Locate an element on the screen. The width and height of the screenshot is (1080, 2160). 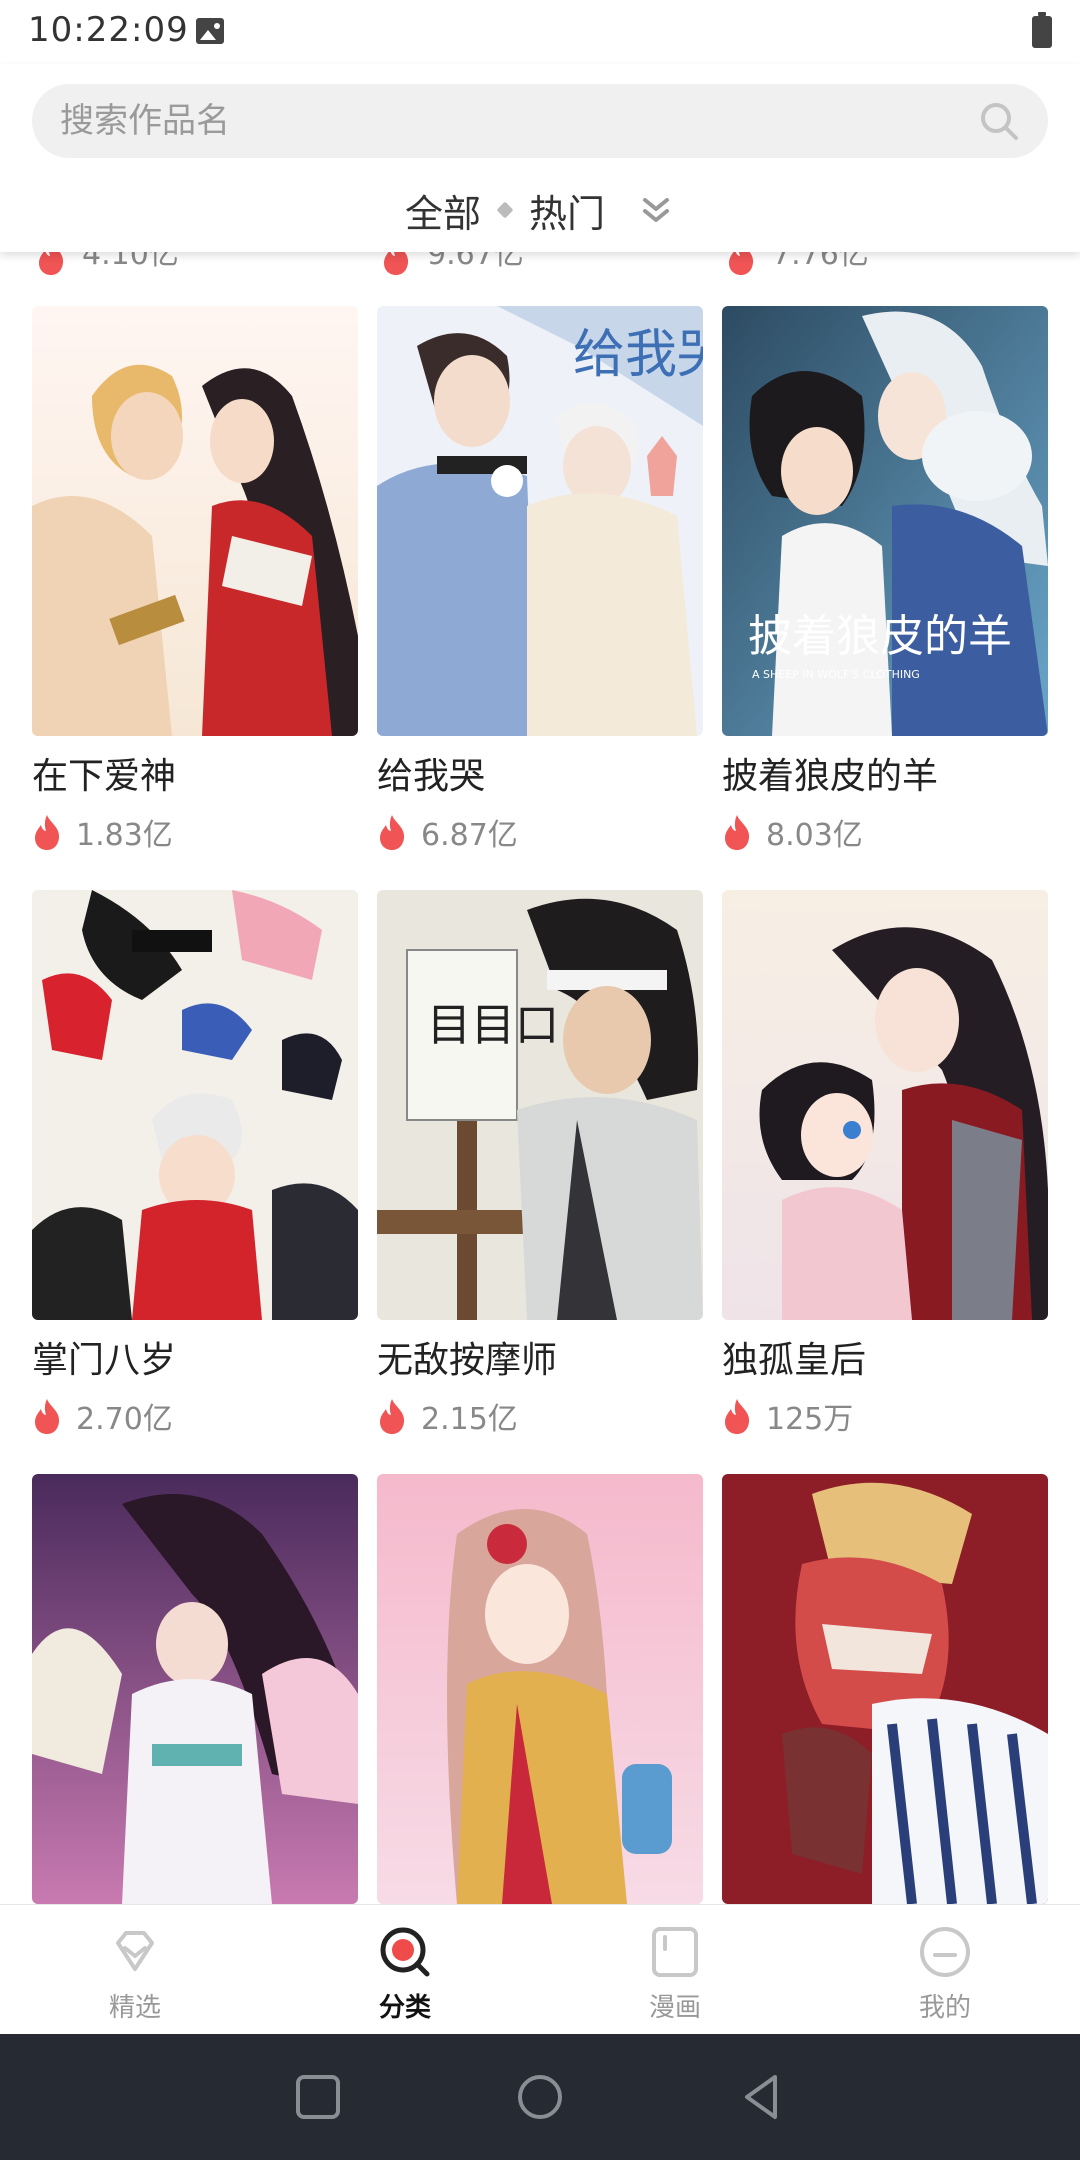
nav-tab-category: 分类 is located at coordinates (405, 1973).